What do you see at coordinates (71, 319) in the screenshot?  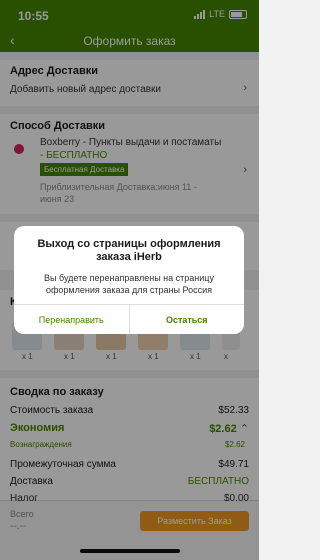 I see `redirect-button: Перенаправить` at bounding box center [71, 319].